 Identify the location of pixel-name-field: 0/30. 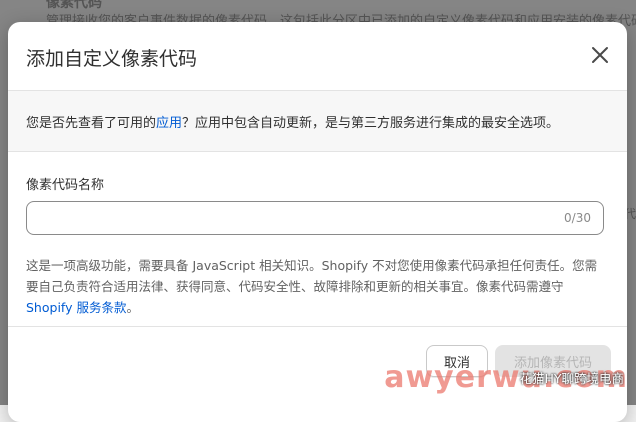
(315, 218).